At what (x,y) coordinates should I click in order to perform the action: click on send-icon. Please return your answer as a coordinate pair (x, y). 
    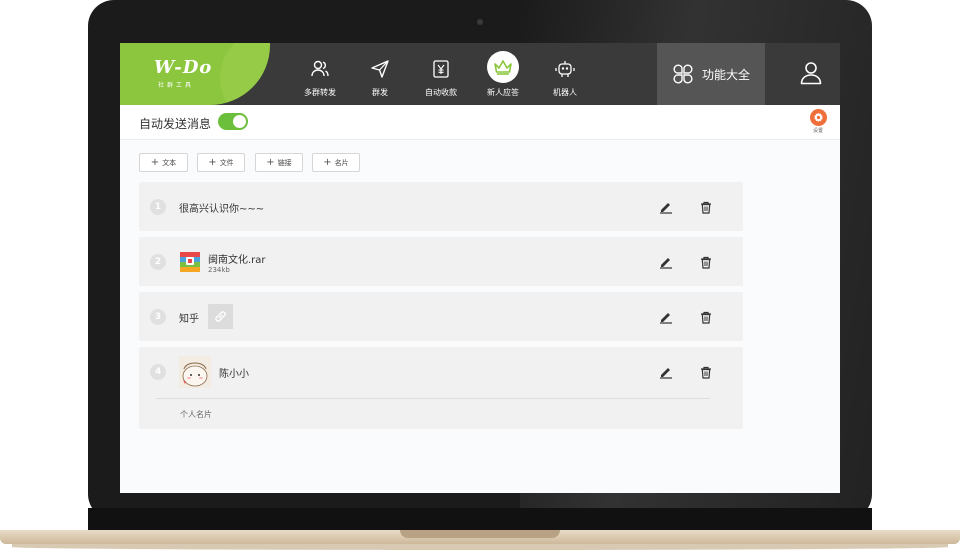
    Looking at the image, I should click on (380, 69).